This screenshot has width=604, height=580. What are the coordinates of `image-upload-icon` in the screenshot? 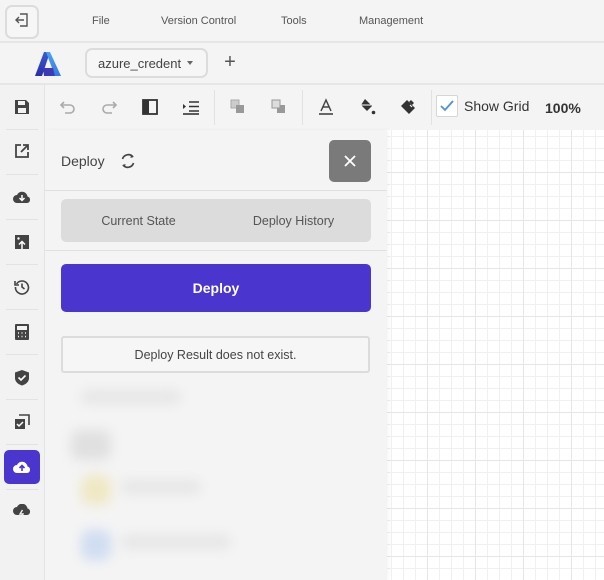 It's located at (22, 242).